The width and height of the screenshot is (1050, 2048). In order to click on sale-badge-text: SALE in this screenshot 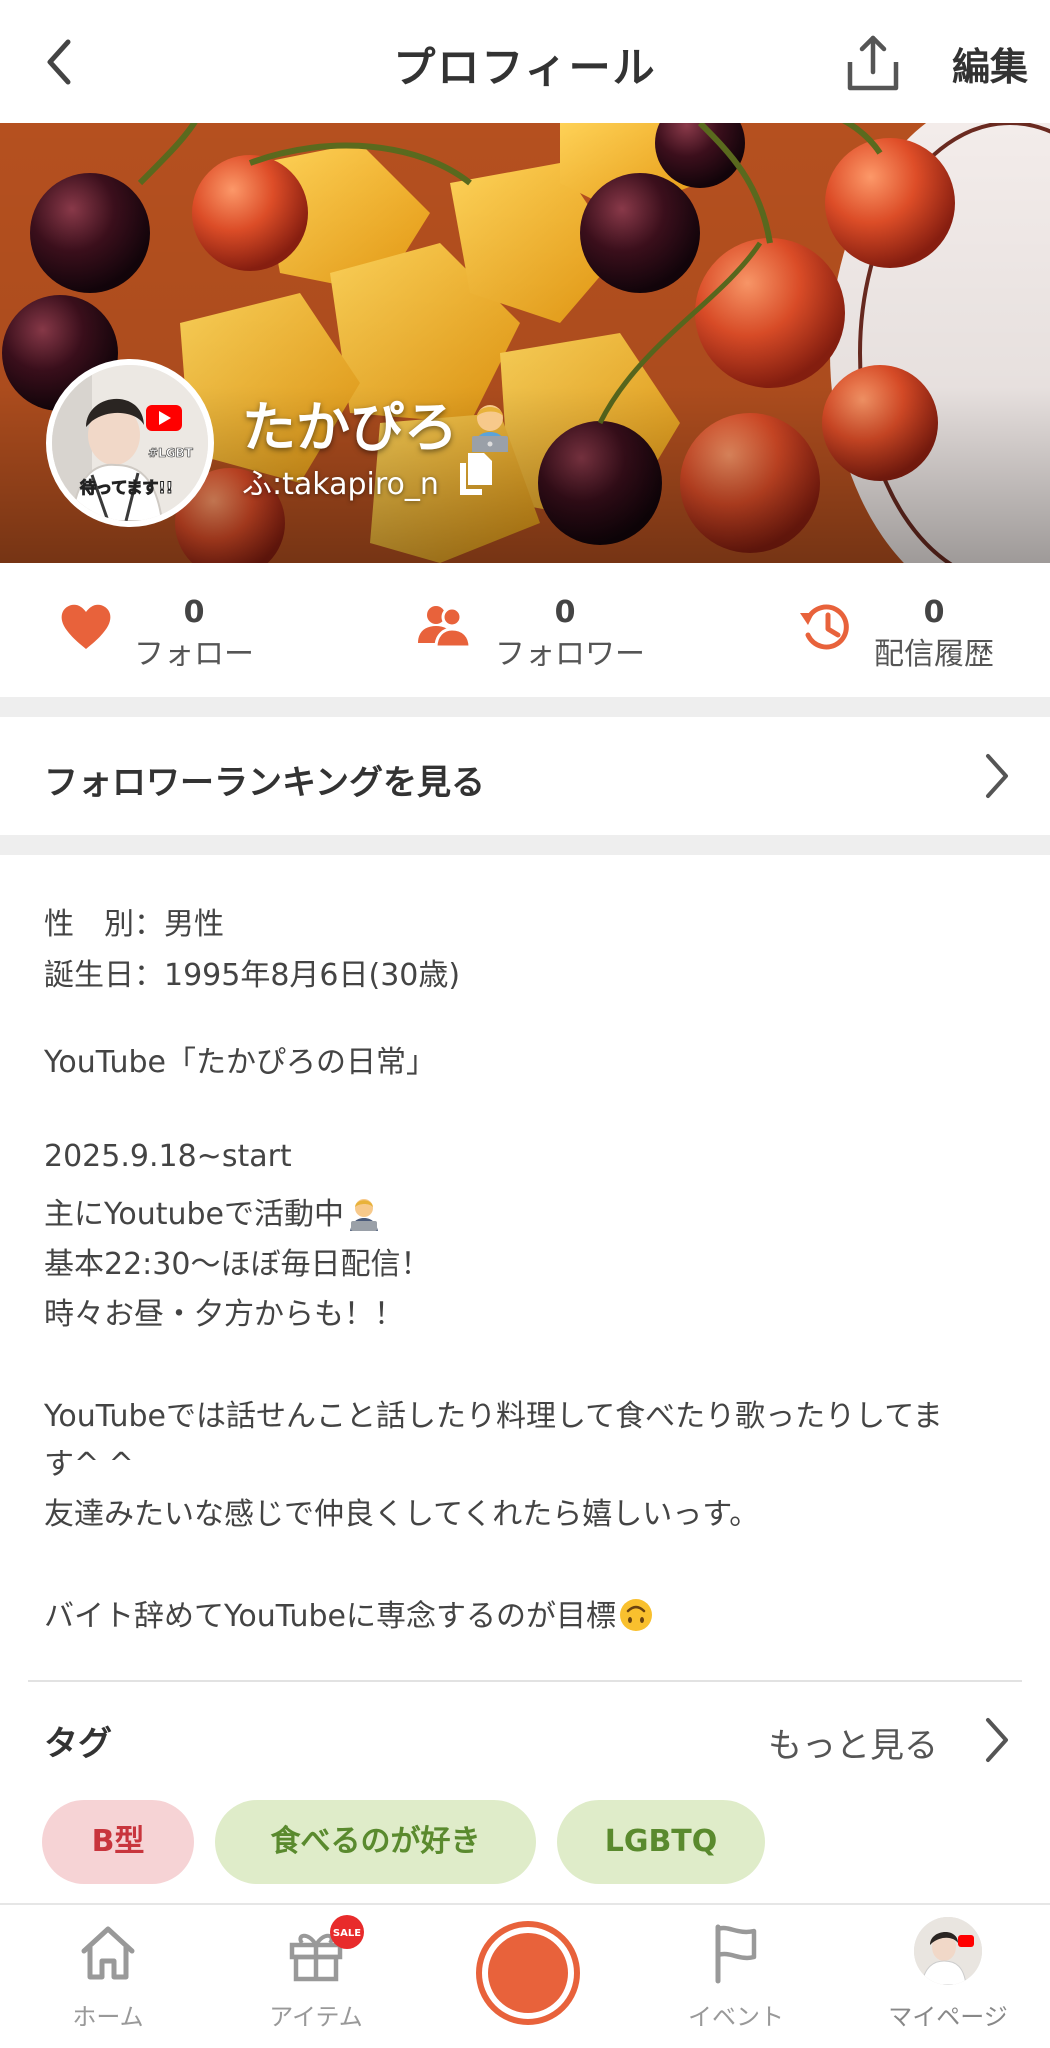, I will do `click(347, 1933)`.